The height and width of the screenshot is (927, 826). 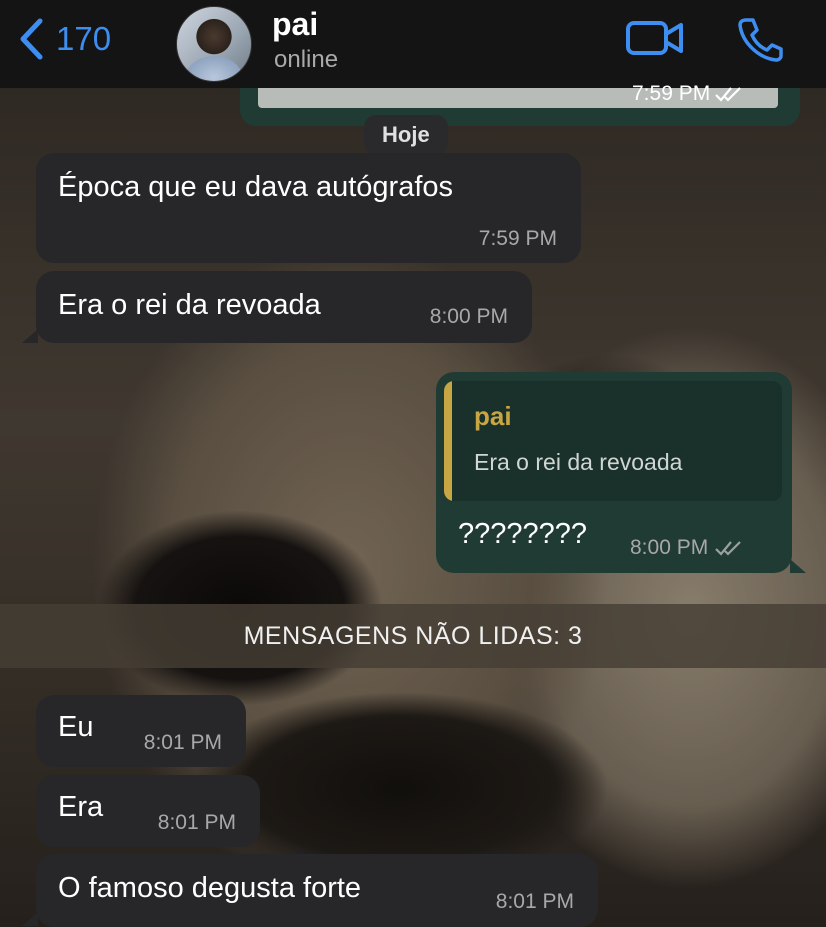 I want to click on message-time-row: 8:00 PM, so click(x=687, y=548).